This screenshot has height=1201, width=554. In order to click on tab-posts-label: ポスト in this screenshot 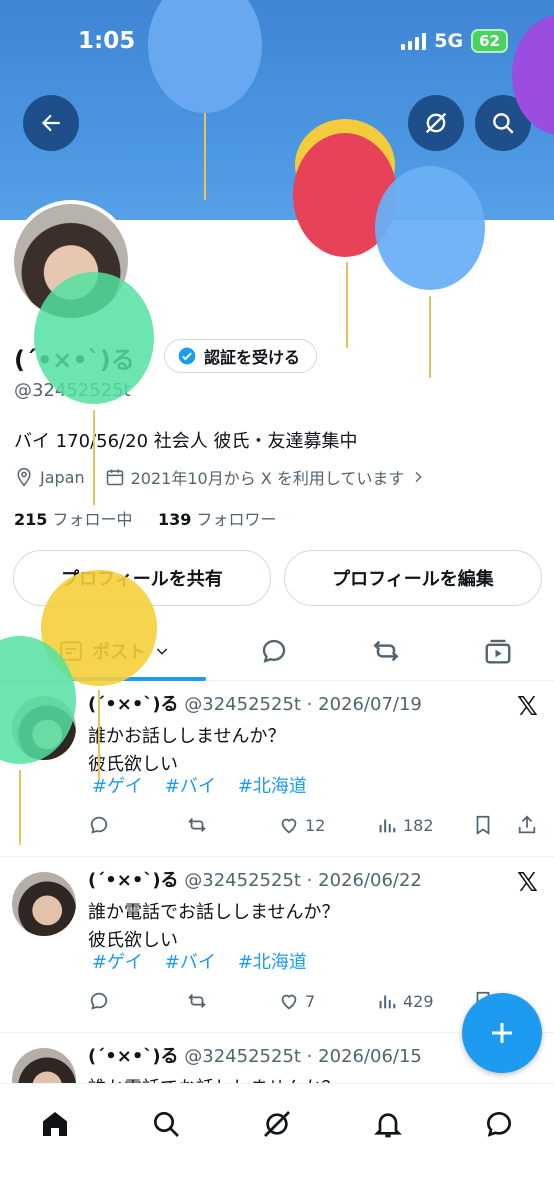, I will do `click(119, 652)`.